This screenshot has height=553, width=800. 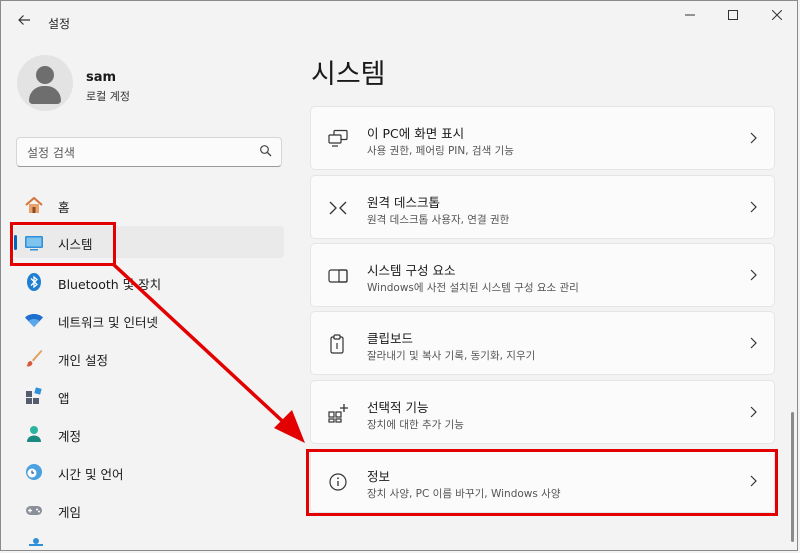 I want to click on card-title: 정보, so click(x=379, y=476).